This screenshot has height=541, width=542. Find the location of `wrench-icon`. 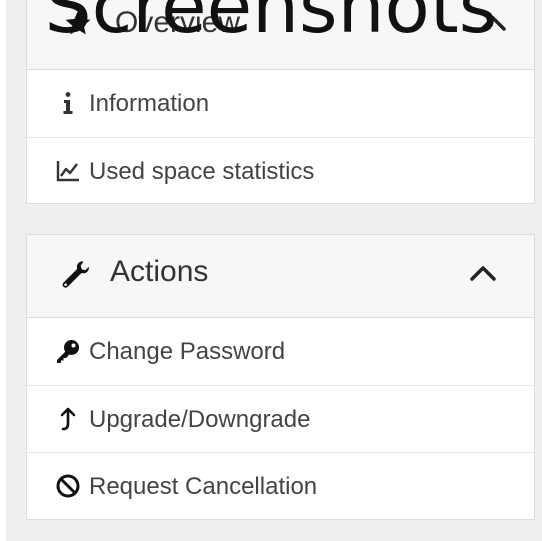

wrench-icon is located at coordinates (75, 274).